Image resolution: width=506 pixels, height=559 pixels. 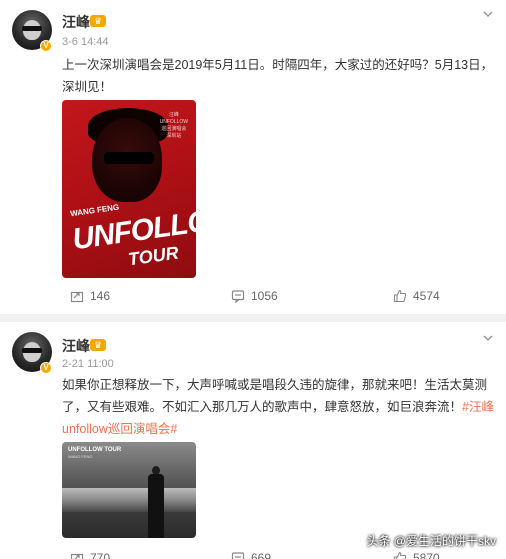 I want to click on comment-button: 1056, so click(x=254, y=296).